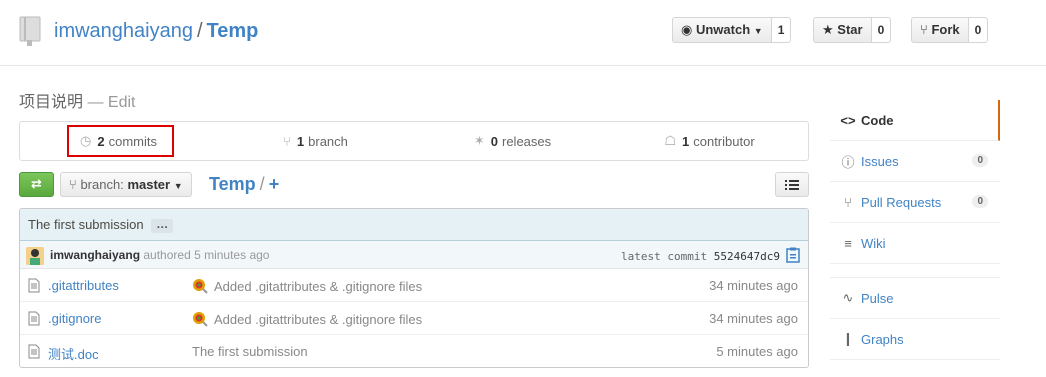 The image size is (1046, 377). What do you see at coordinates (781, 30) in the screenshot?
I see `watch-count: 1` at bounding box center [781, 30].